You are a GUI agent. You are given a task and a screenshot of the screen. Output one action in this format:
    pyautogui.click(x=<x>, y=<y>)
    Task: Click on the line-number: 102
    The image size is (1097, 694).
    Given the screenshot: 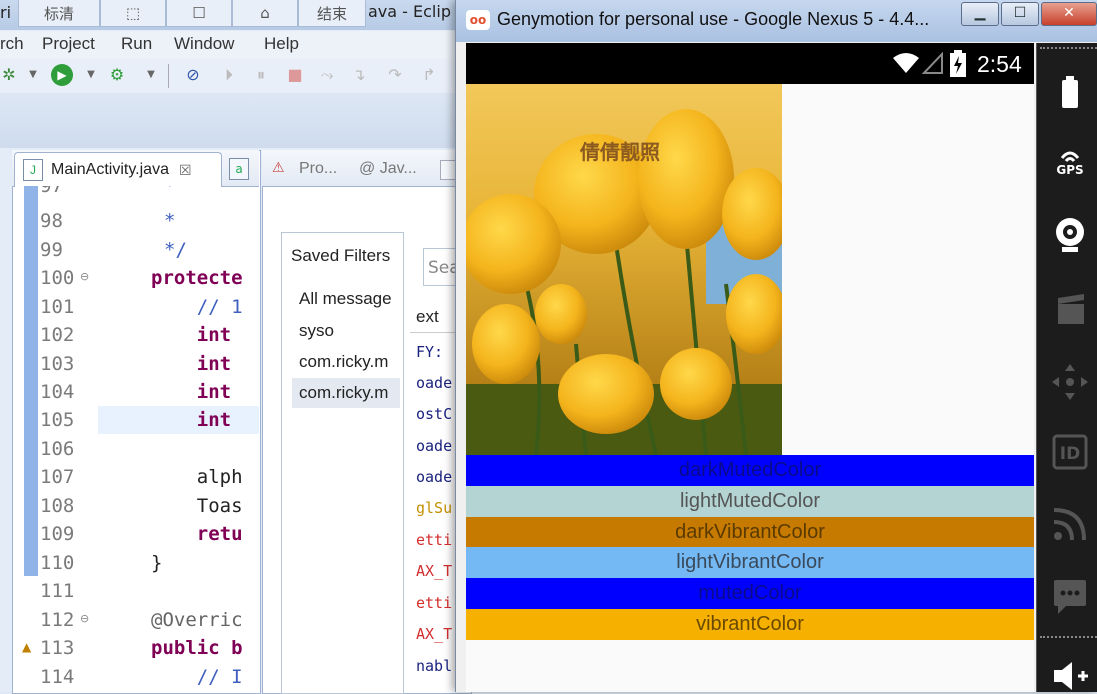 What is the action you would take?
    pyautogui.click(x=57, y=335)
    